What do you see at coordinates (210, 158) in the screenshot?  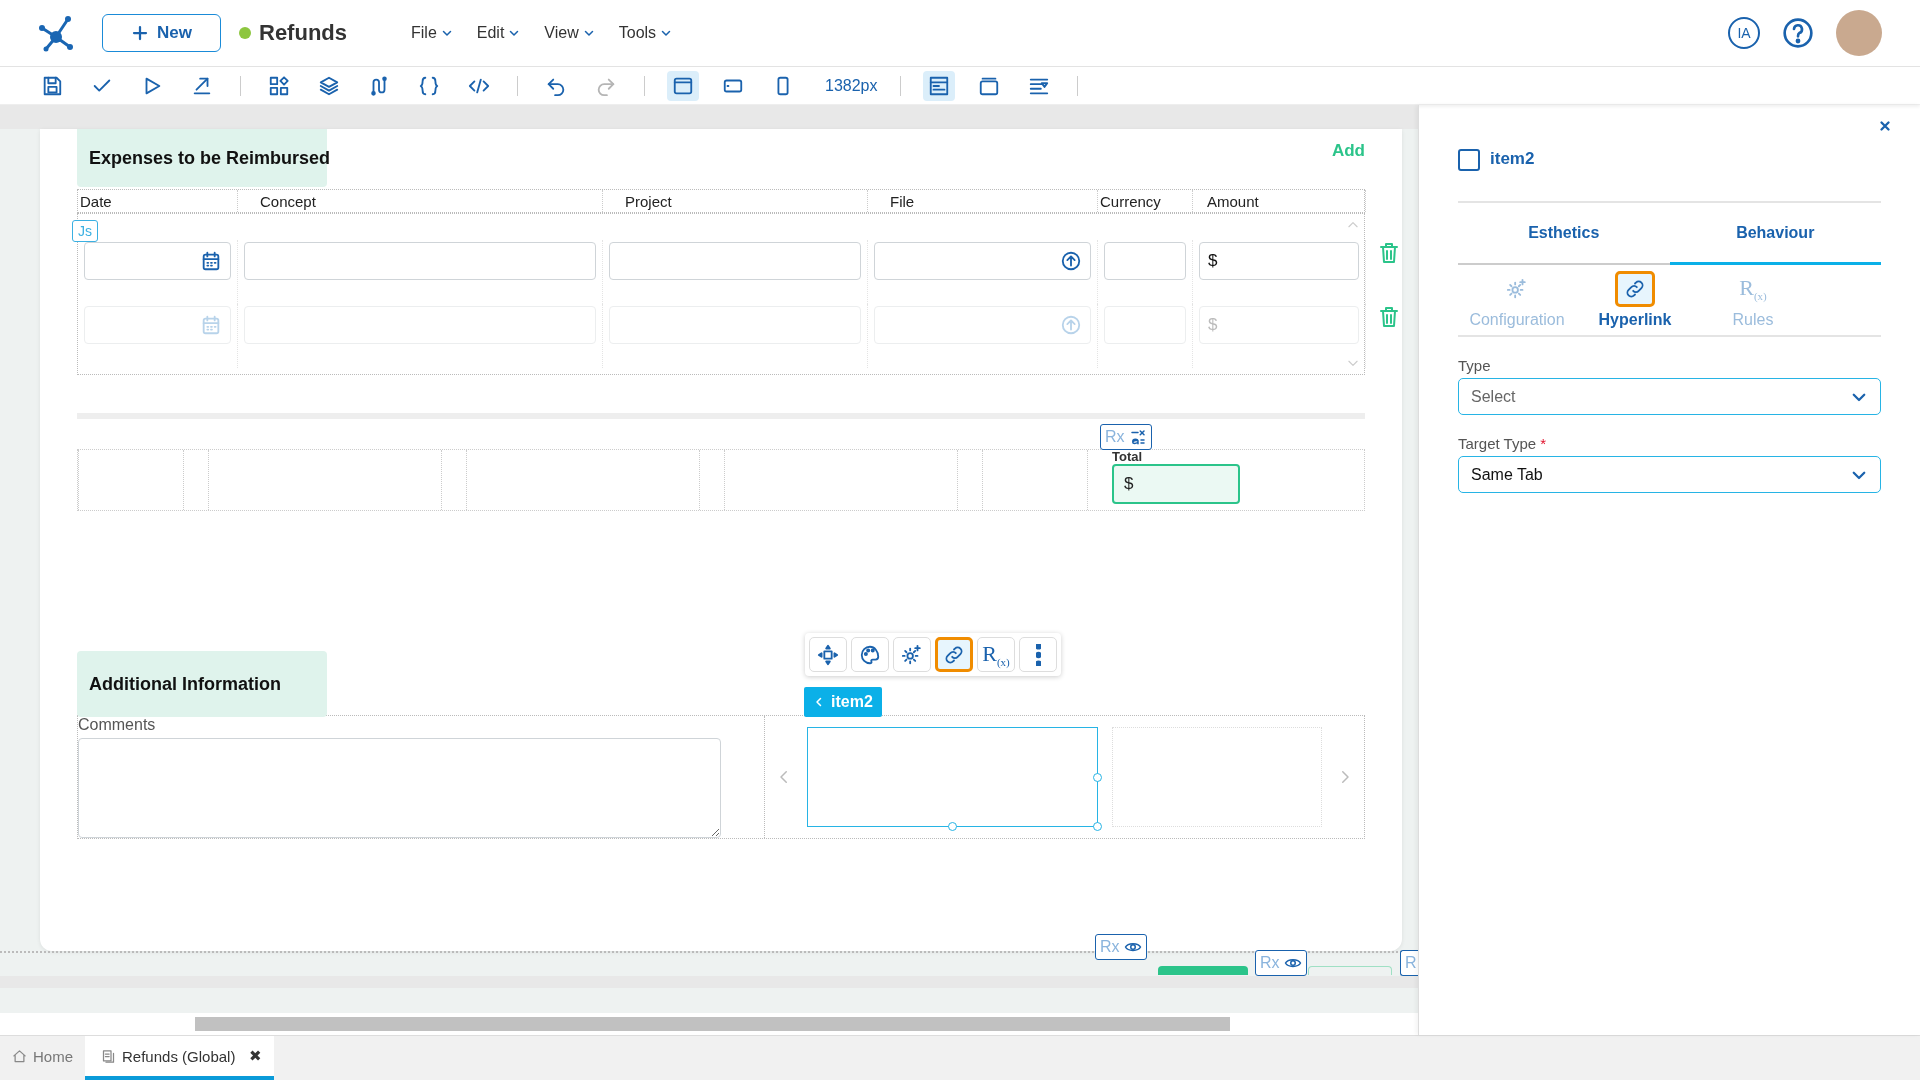 I see `section-title: Expenses to be Reimbursed` at bounding box center [210, 158].